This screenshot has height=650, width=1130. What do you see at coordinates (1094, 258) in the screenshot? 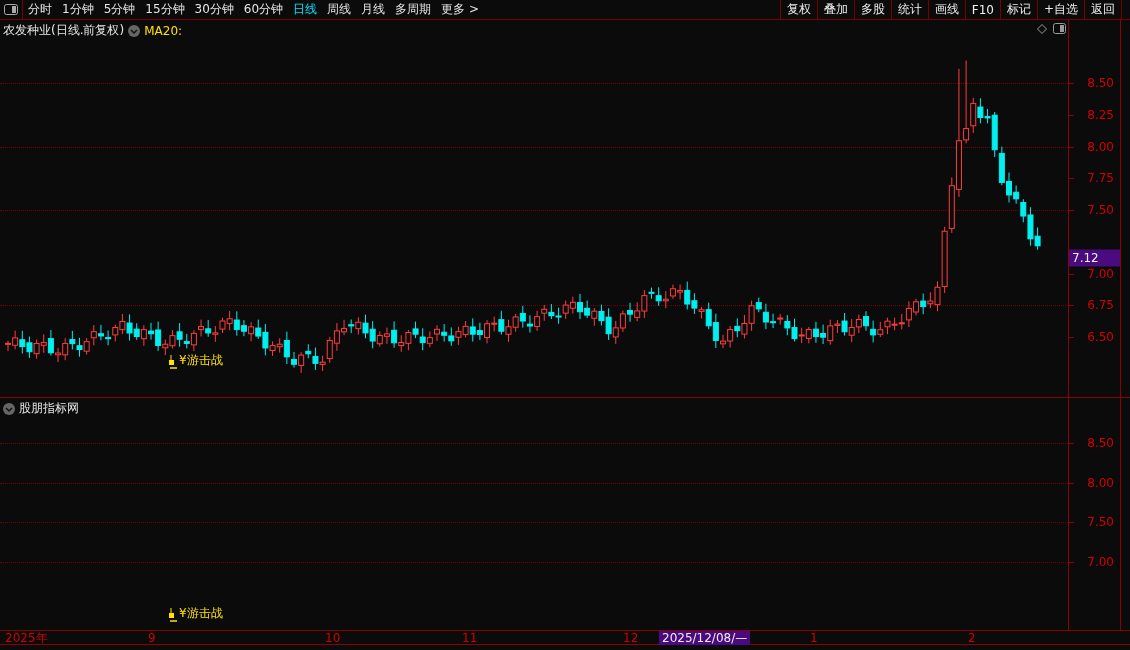
I see `last-price-tag: 7.12` at bounding box center [1094, 258].